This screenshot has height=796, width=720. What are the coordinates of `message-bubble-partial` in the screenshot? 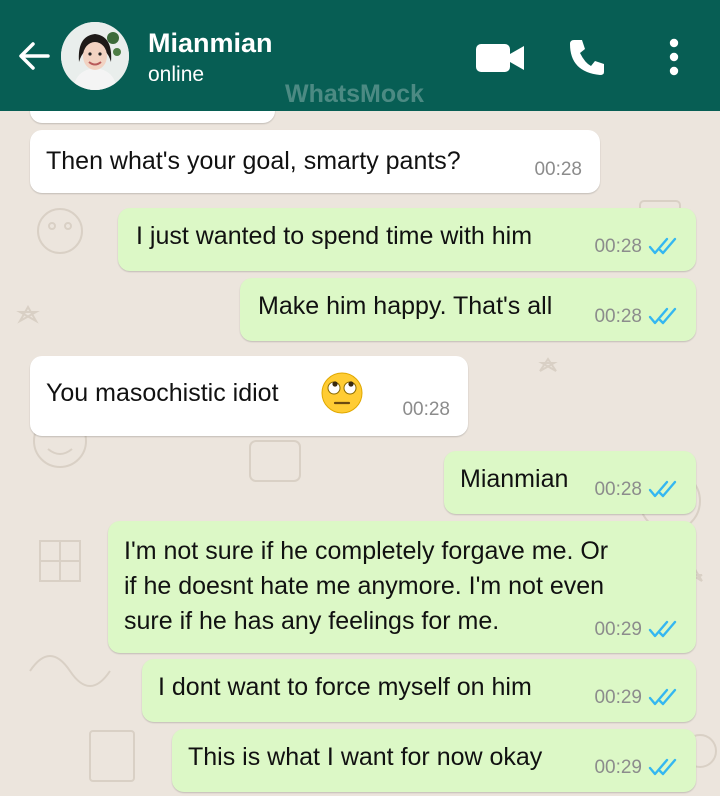 It's located at (152, 117).